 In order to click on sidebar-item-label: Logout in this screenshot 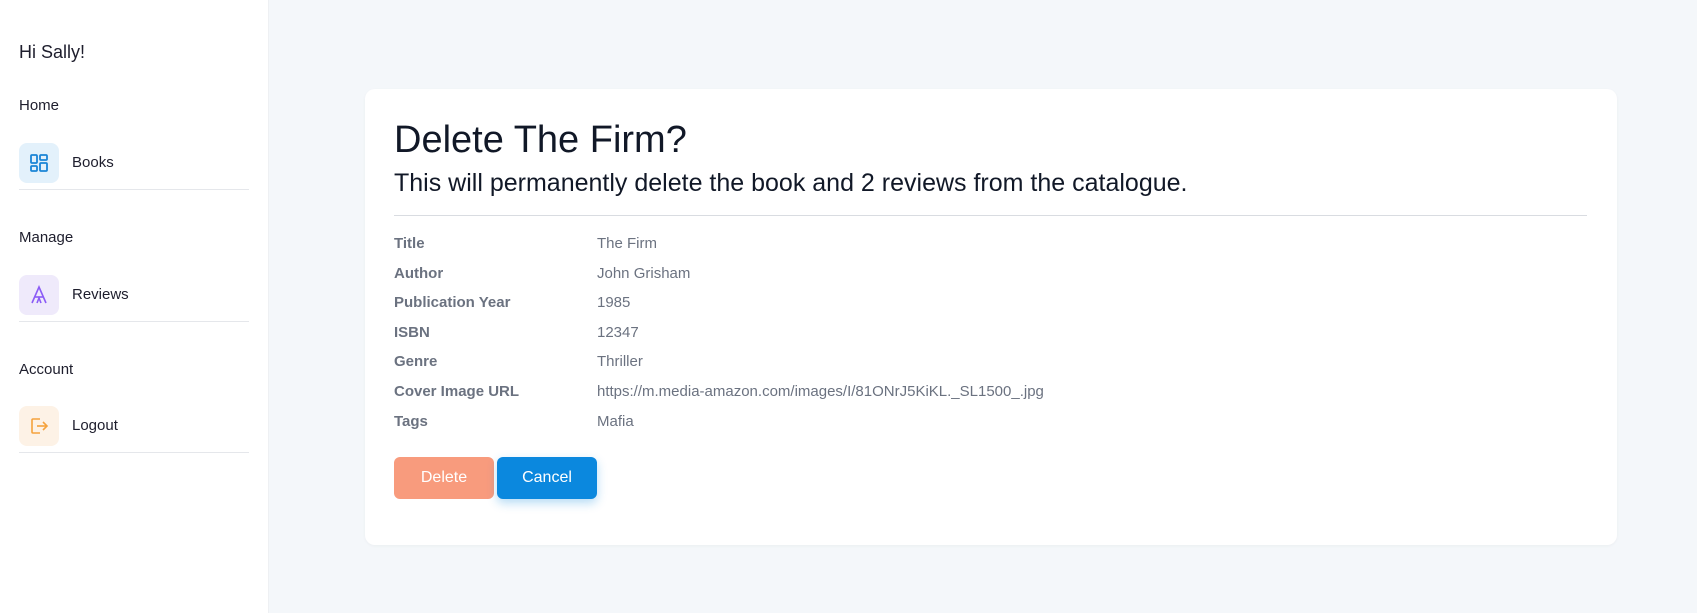, I will do `click(95, 425)`.